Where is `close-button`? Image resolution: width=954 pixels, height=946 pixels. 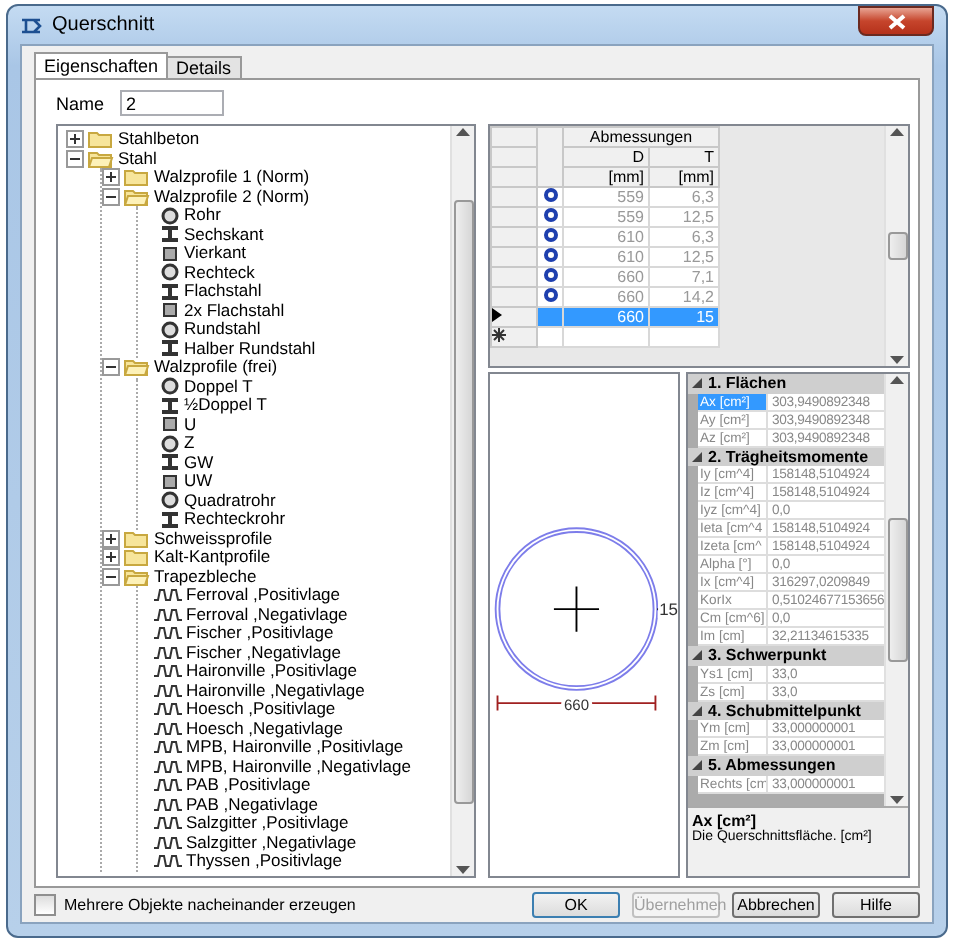 close-button is located at coordinates (896, 21).